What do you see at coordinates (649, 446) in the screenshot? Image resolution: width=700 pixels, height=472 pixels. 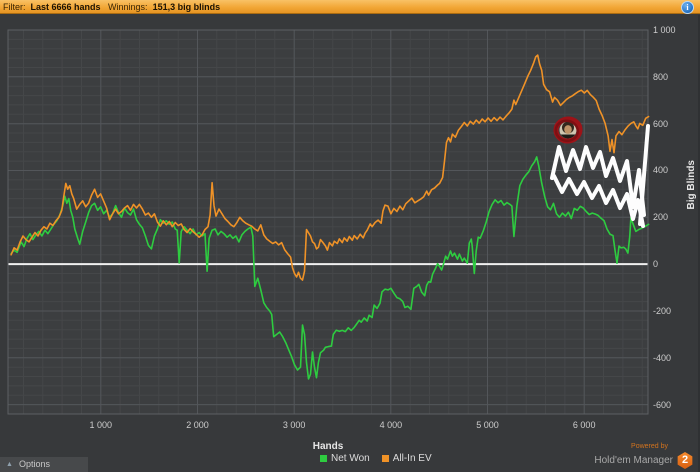 I see `powered-by-text: Powered by` at bounding box center [649, 446].